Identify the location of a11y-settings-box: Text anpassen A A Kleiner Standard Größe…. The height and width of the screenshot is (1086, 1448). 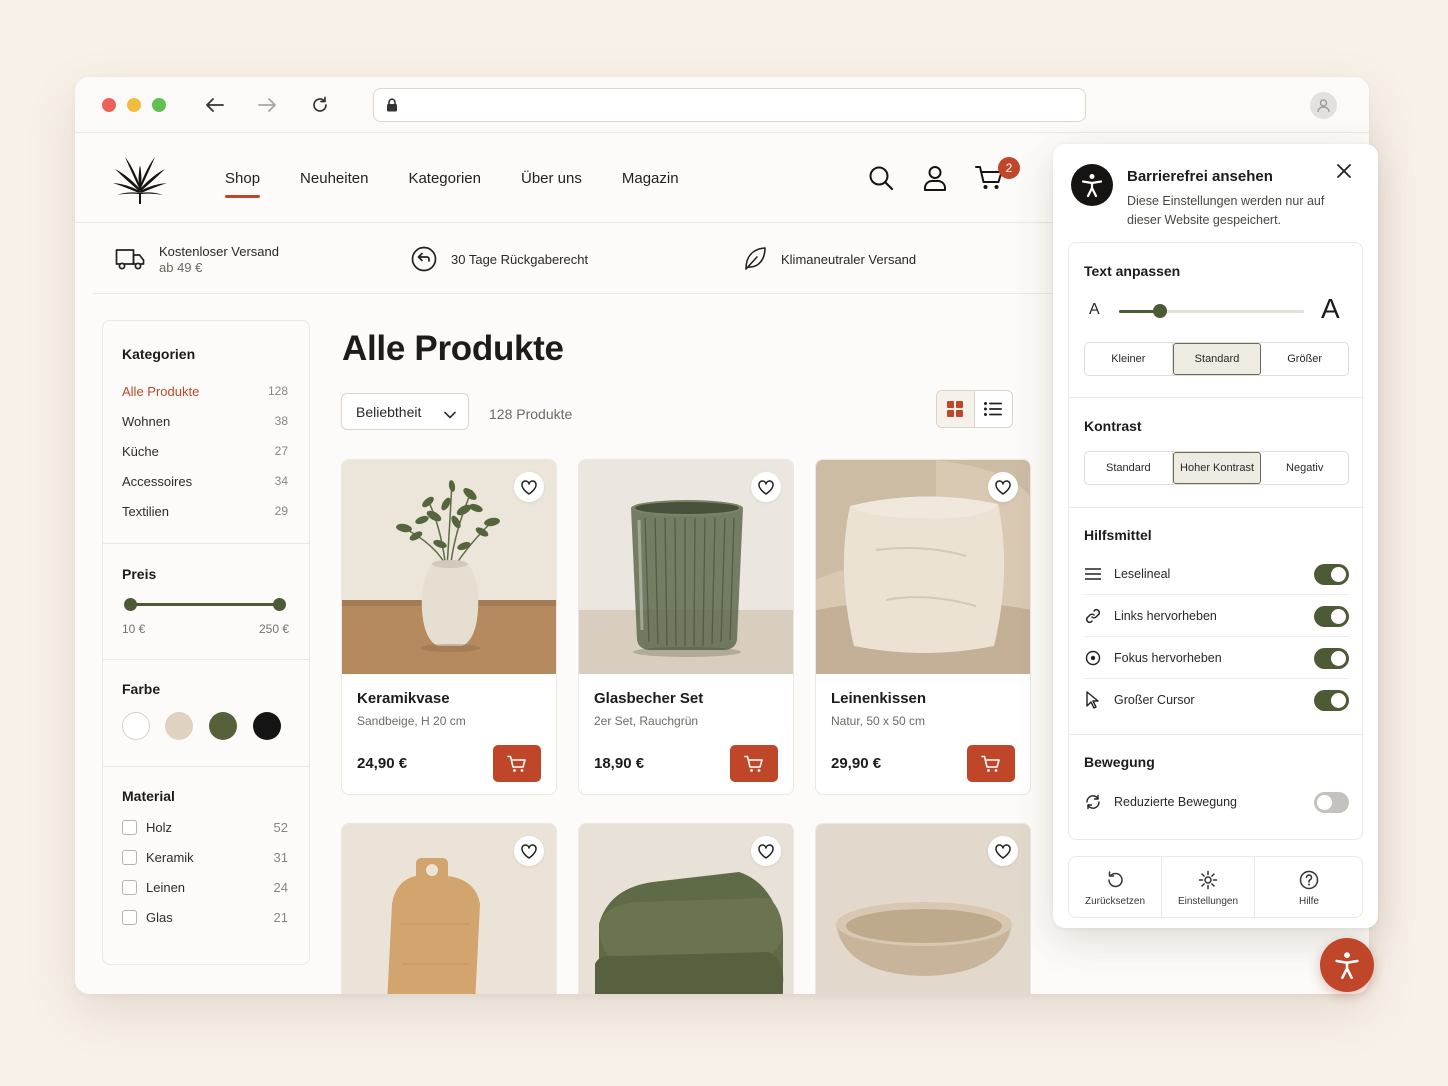
(1216, 541).